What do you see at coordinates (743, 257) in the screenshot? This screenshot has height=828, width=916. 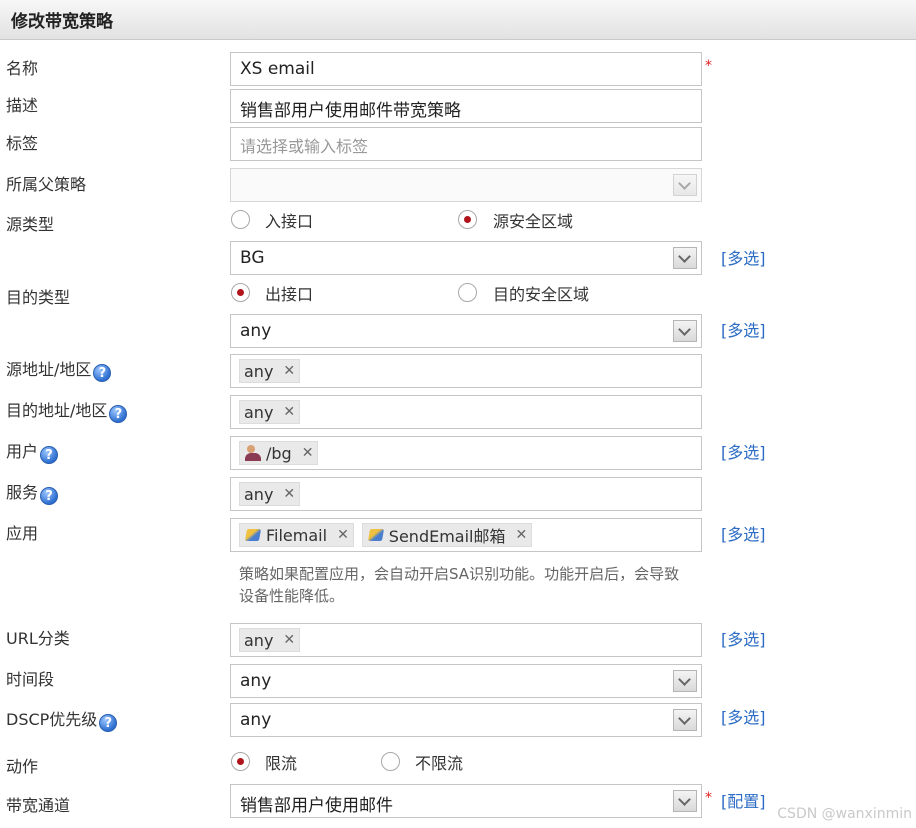 I see `src-zone-multi-select-link: [多选]` at bounding box center [743, 257].